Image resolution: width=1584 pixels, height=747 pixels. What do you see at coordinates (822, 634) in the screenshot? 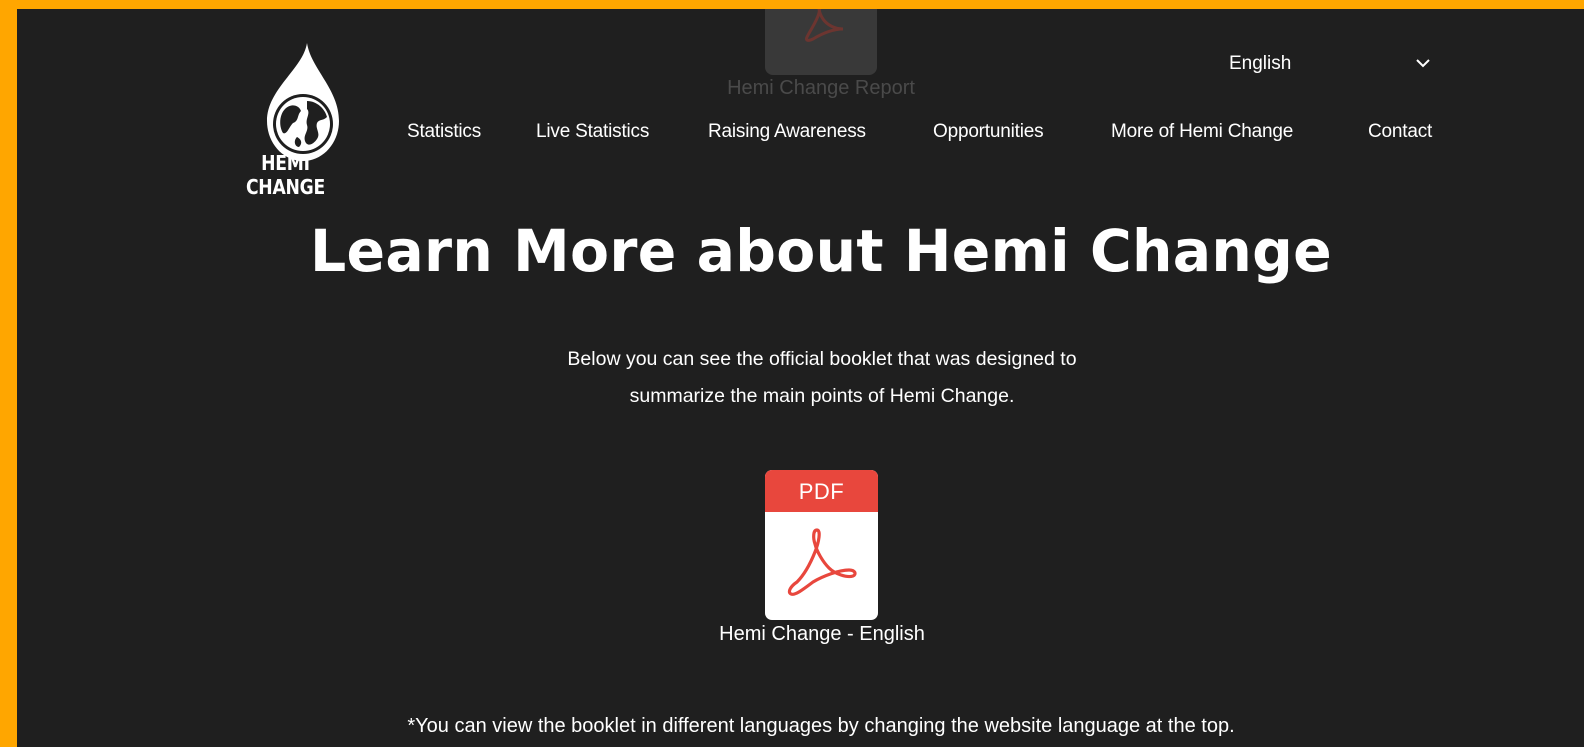
I see `pdf-caption: Hemi Change - English` at bounding box center [822, 634].